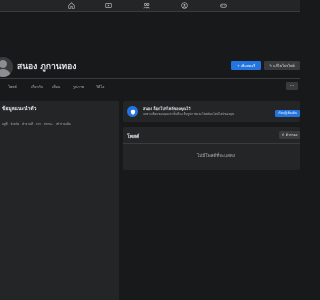  I want to click on learn-more-button: เรียนรู้เพิ่มเติม, so click(287, 113).